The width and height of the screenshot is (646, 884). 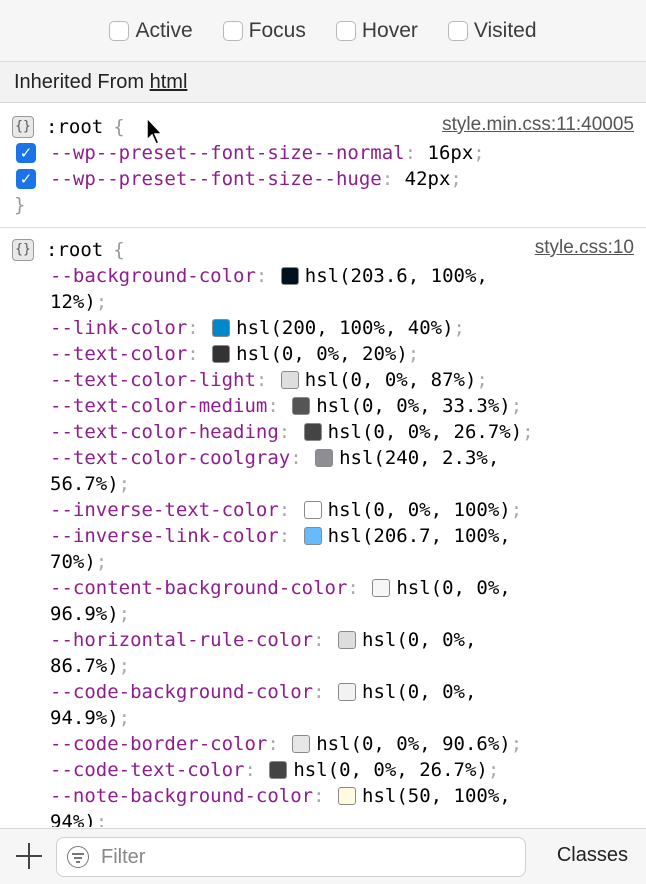 What do you see at coordinates (82, 82) in the screenshot?
I see `inherited-prefix: Inherited From` at bounding box center [82, 82].